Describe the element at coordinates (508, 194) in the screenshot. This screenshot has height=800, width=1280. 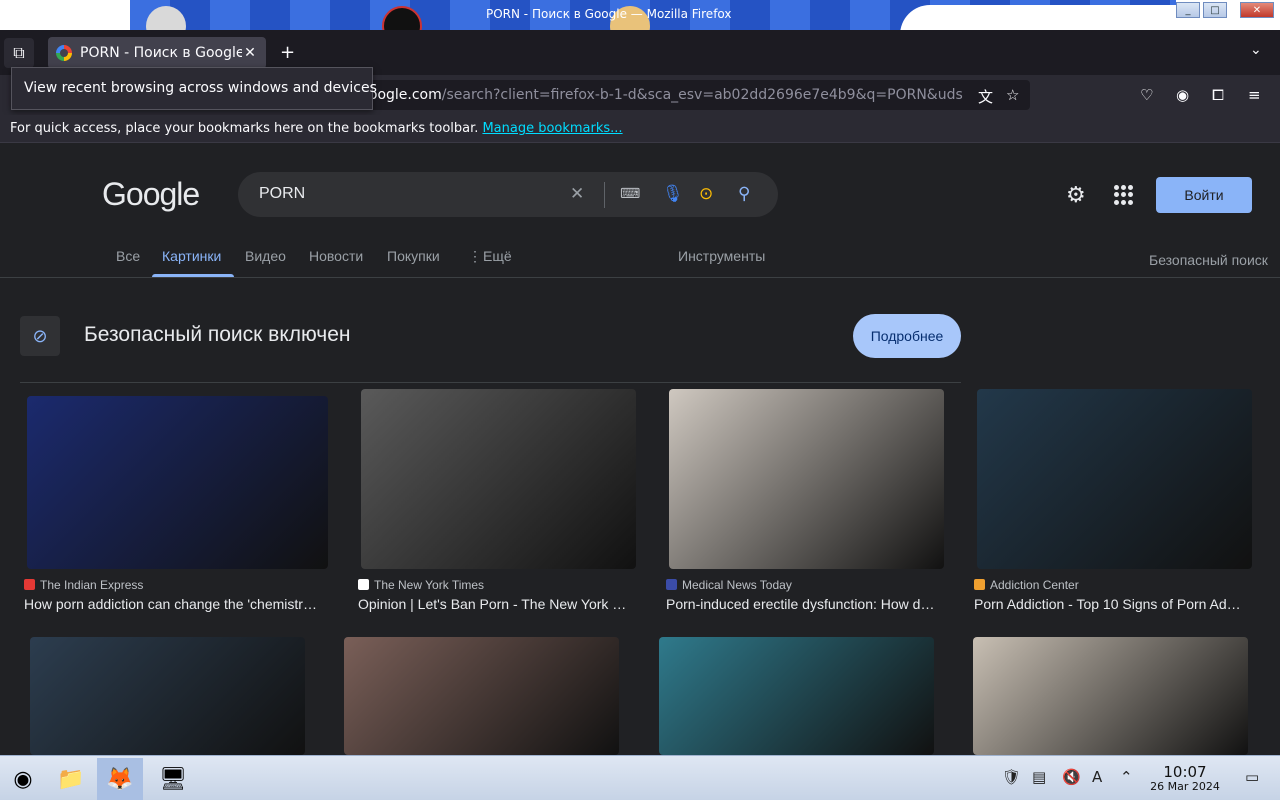
I see `search-box: PORN ✕ ⌨ 🎙 ⊙ ⚲` at that location.